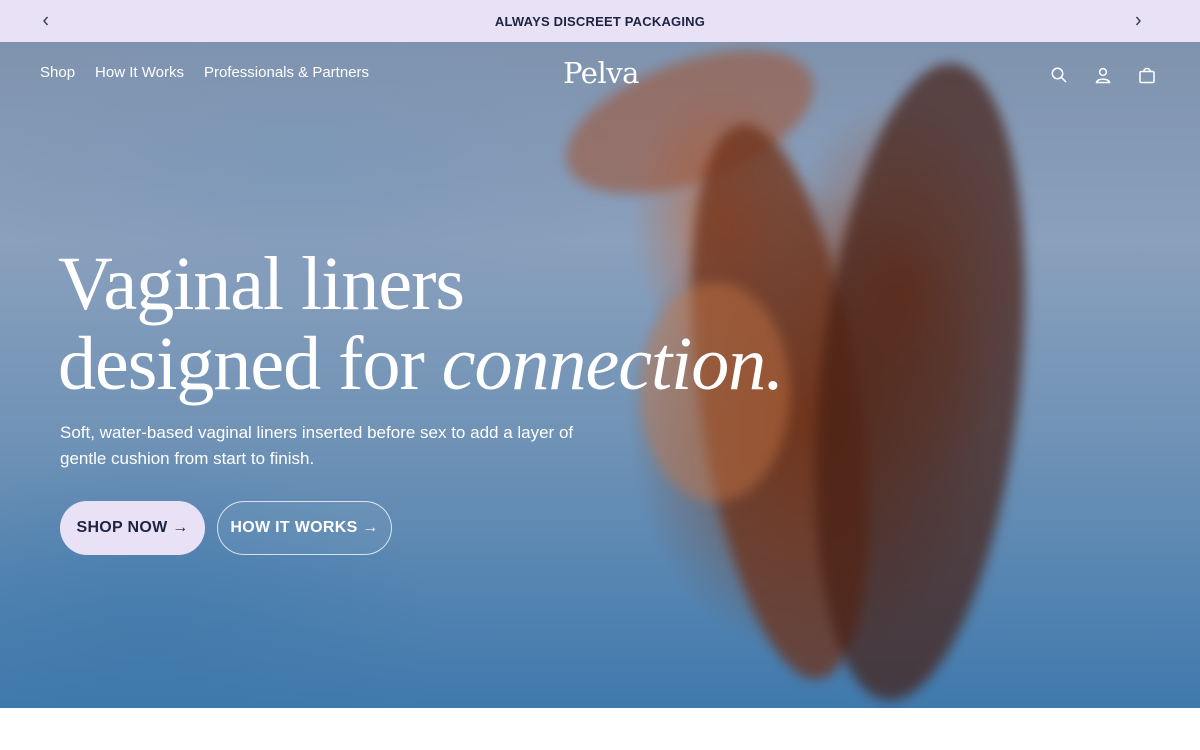  I want to click on how-it-works-button: HOW IT WORKS →, so click(304, 528).